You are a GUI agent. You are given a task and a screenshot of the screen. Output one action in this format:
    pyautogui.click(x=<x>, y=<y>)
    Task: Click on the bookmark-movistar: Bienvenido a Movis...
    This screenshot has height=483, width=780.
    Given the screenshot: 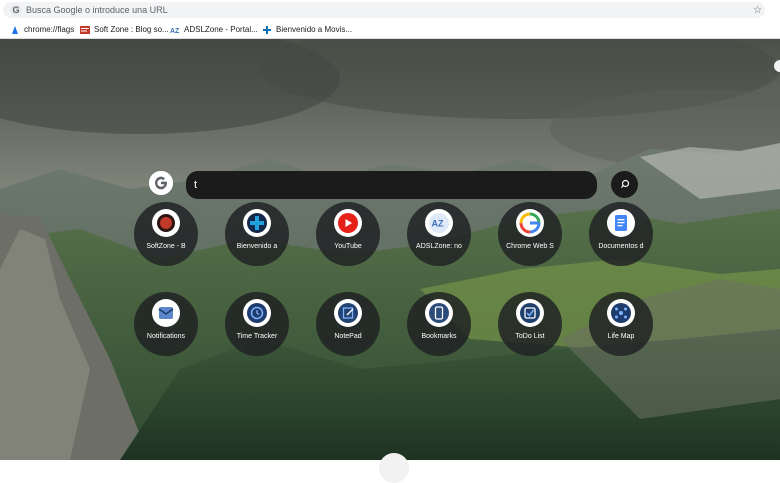 What is the action you would take?
    pyautogui.click(x=307, y=29)
    